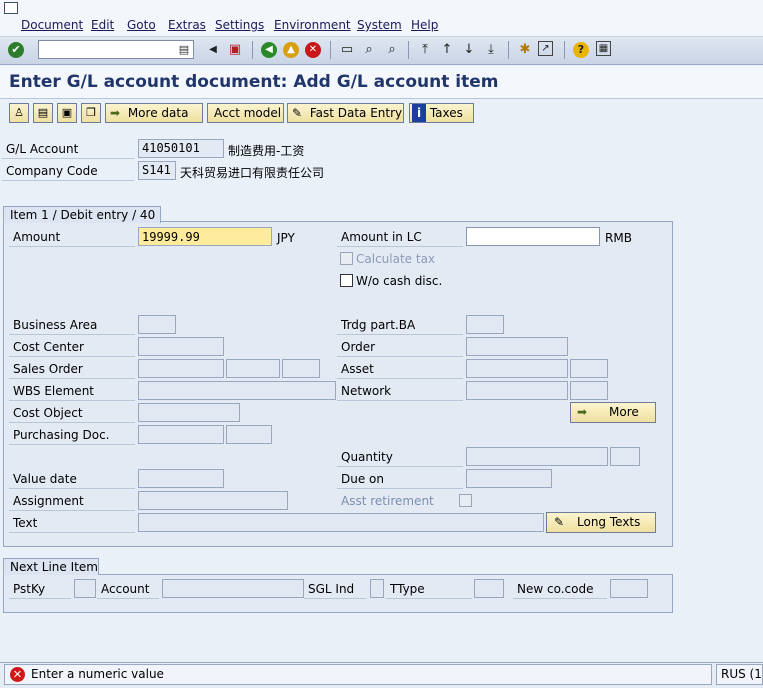 The image size is (763, 688). I want to click on document-overview-icon: ▤, so click(43, 113).